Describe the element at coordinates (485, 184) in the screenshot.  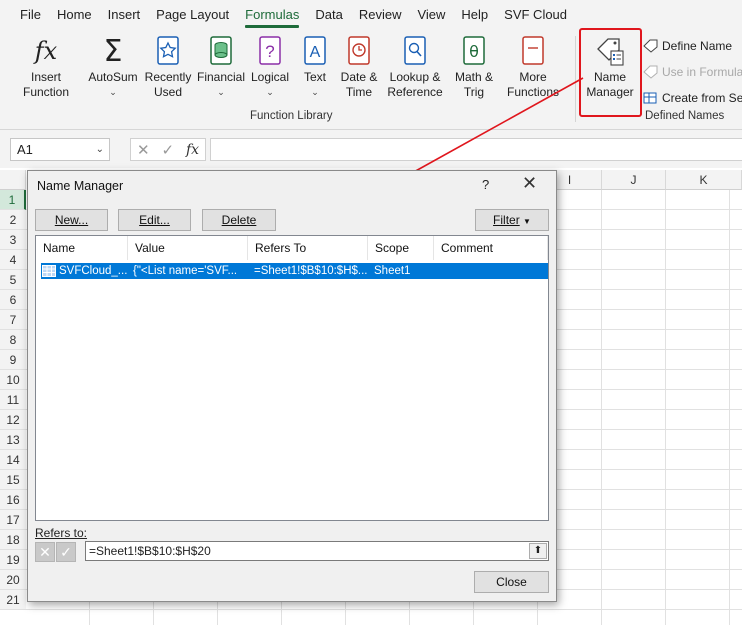
I see `help-icon: ?` at that location.